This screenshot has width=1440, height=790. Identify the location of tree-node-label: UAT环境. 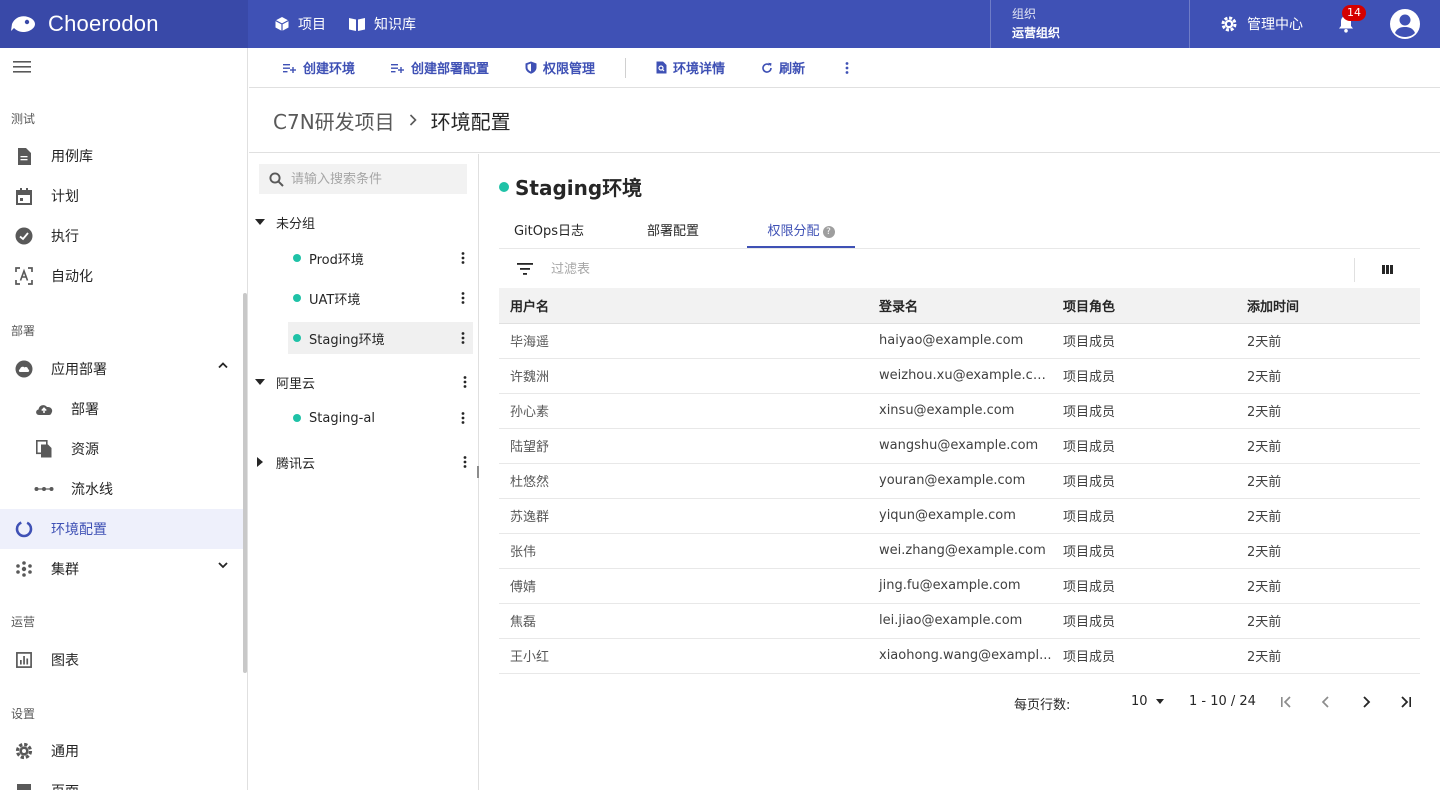
(335, 300).